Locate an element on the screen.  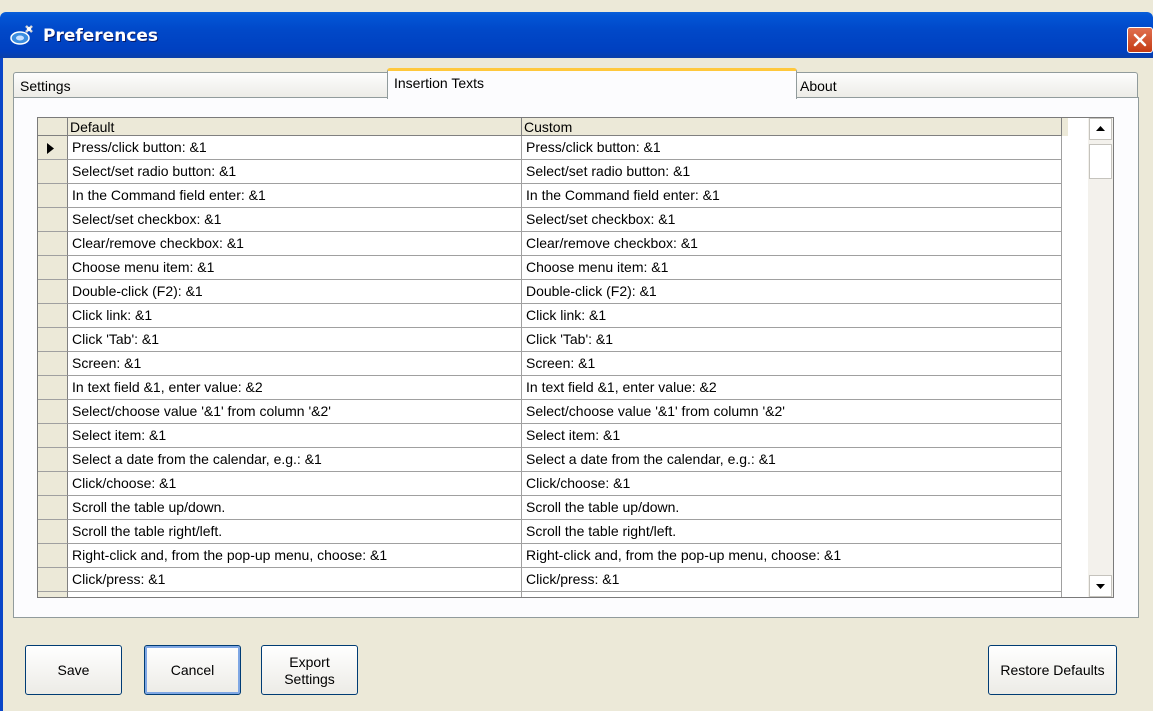
cell-custom: In text field &1, enter value: &2 is located at coordinates (792, 388).